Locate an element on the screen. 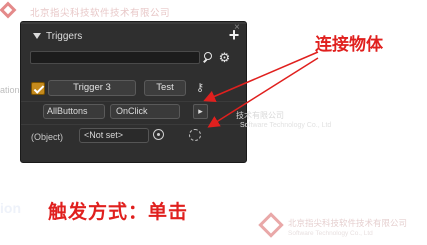  bottom-logo-icon is located at coordinates (271, 225).